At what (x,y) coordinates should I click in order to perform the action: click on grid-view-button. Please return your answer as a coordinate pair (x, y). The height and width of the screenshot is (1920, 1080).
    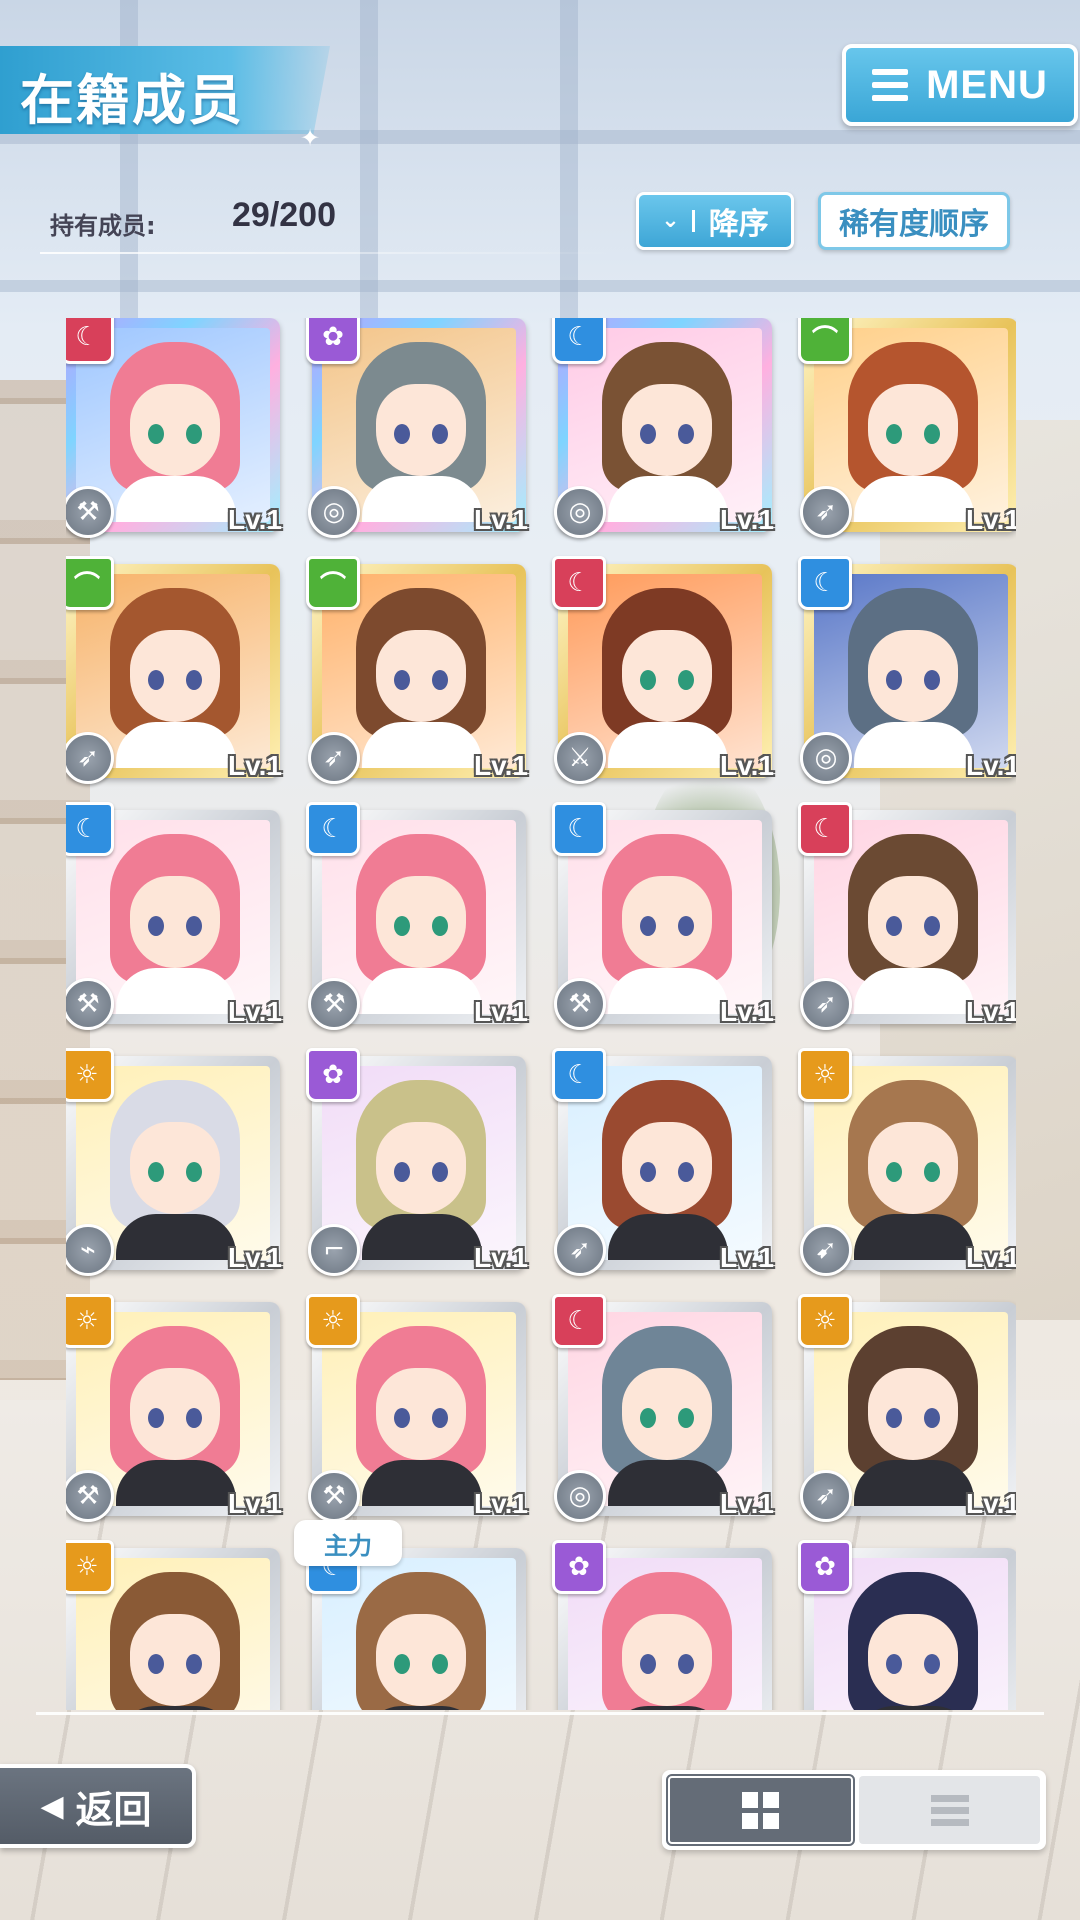
    Looking at the image, I should click on (760, 1810).